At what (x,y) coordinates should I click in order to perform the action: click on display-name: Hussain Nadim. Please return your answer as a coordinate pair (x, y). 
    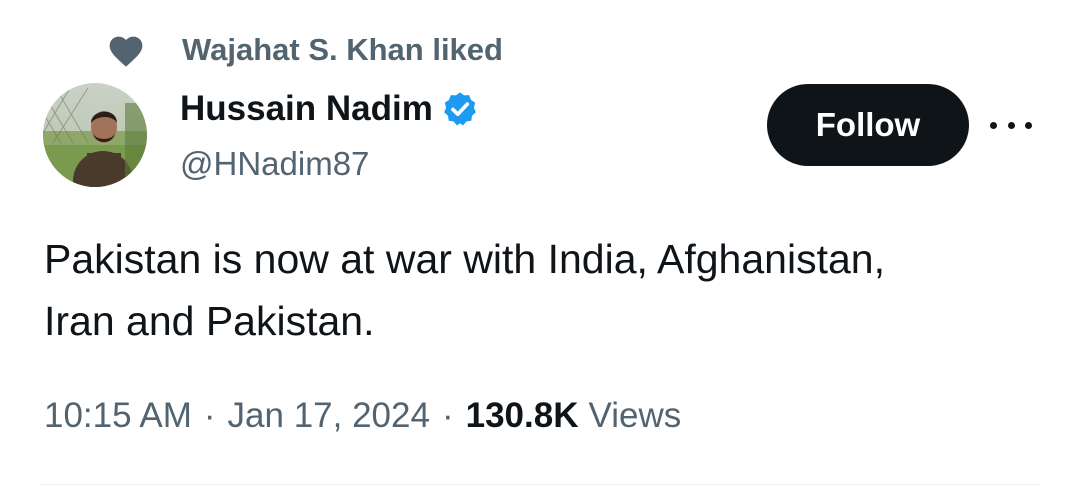
    Looking at the image, I should click on (306, 109).